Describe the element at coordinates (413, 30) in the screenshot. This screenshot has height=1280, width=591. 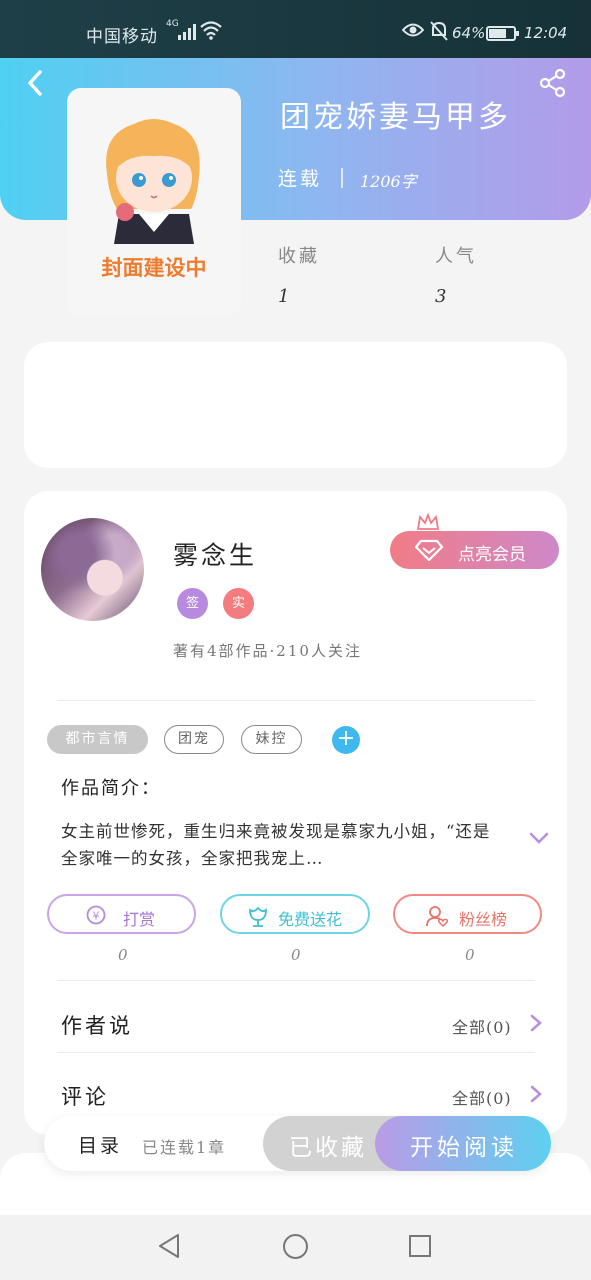
I see `eye-icon` at that location.